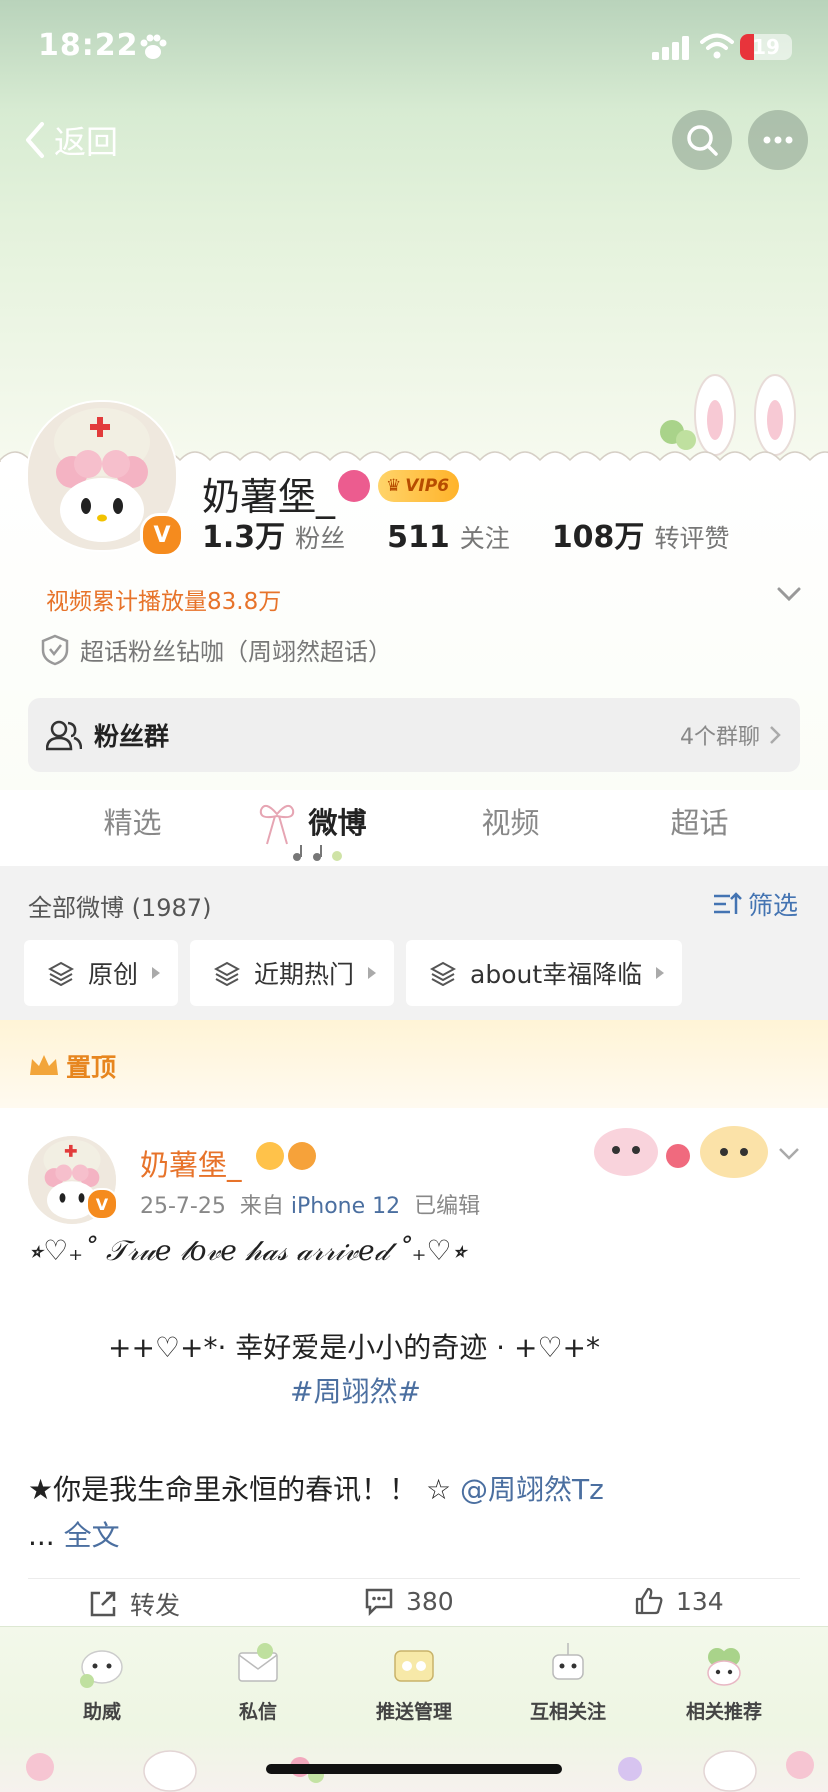 Image resolution: width=828 pixels, height=1792 pixels. I want to click on back-button: 返回, so click(70, 140).